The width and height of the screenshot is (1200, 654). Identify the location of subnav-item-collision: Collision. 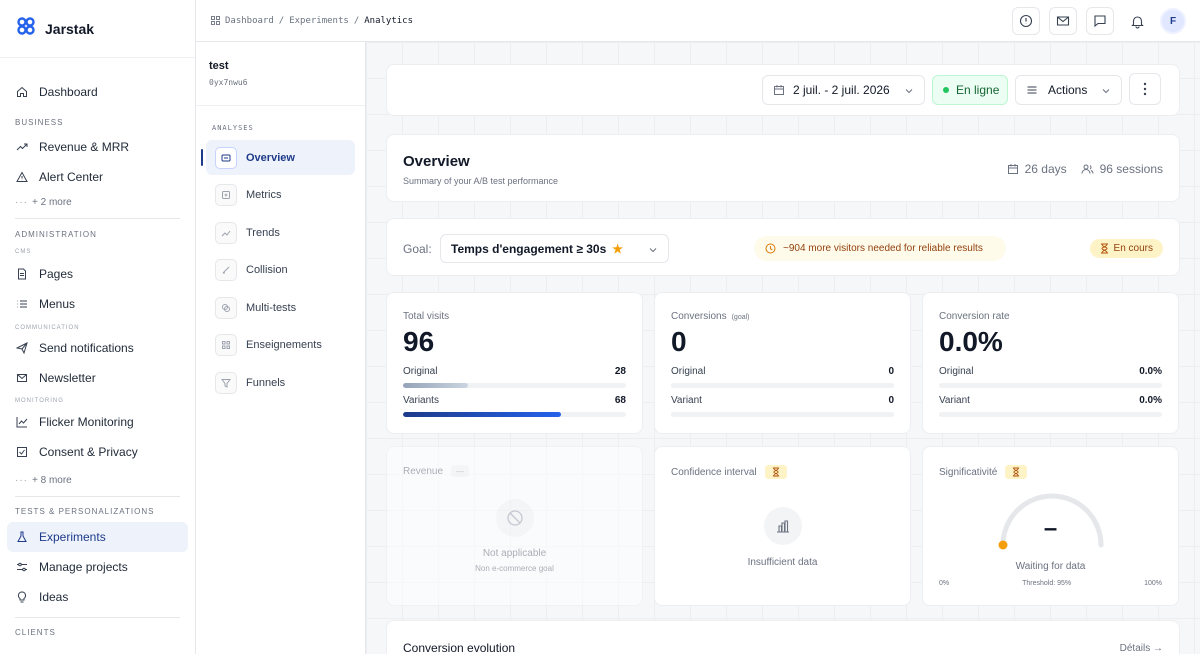
(280, 270).